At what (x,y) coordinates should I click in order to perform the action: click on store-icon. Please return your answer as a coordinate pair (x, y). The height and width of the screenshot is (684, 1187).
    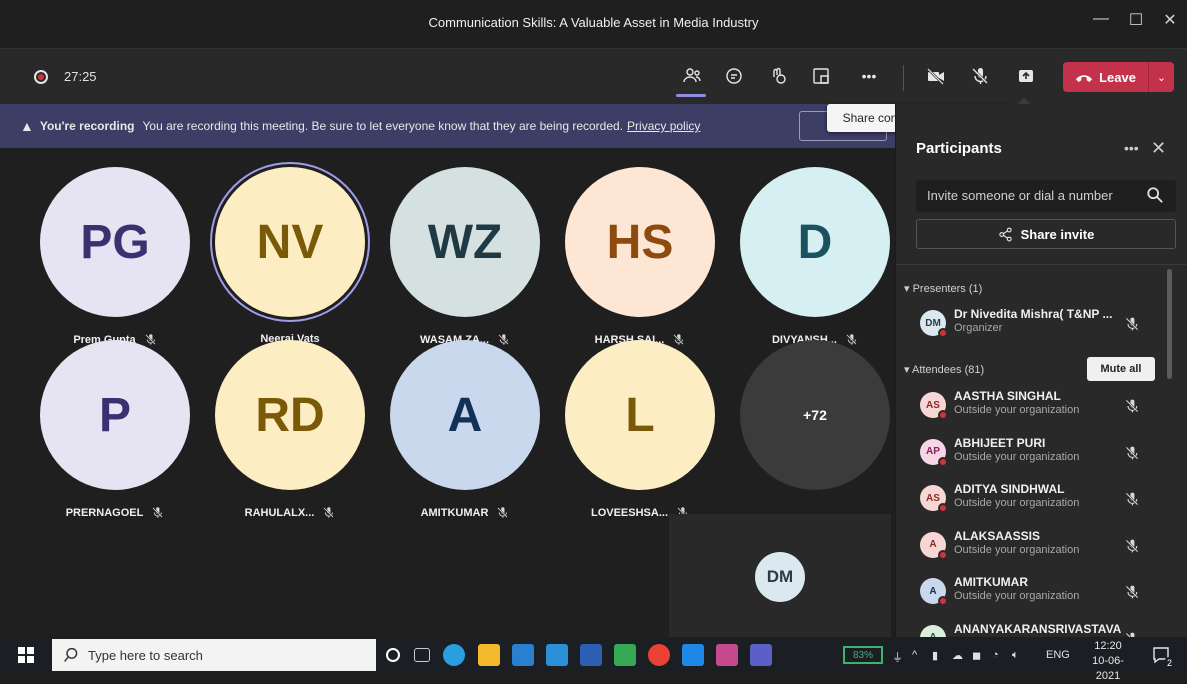
    Looking at the image, I should click on (523, 655).